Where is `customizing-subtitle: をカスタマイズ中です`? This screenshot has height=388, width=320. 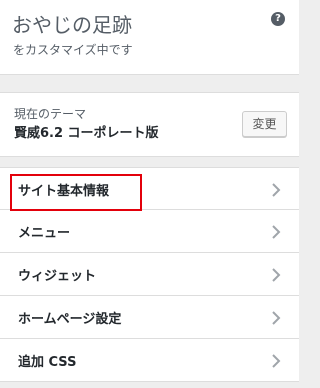 customizing-subtitle: をカスタマイズ中です is located at coordinates (73, 50).